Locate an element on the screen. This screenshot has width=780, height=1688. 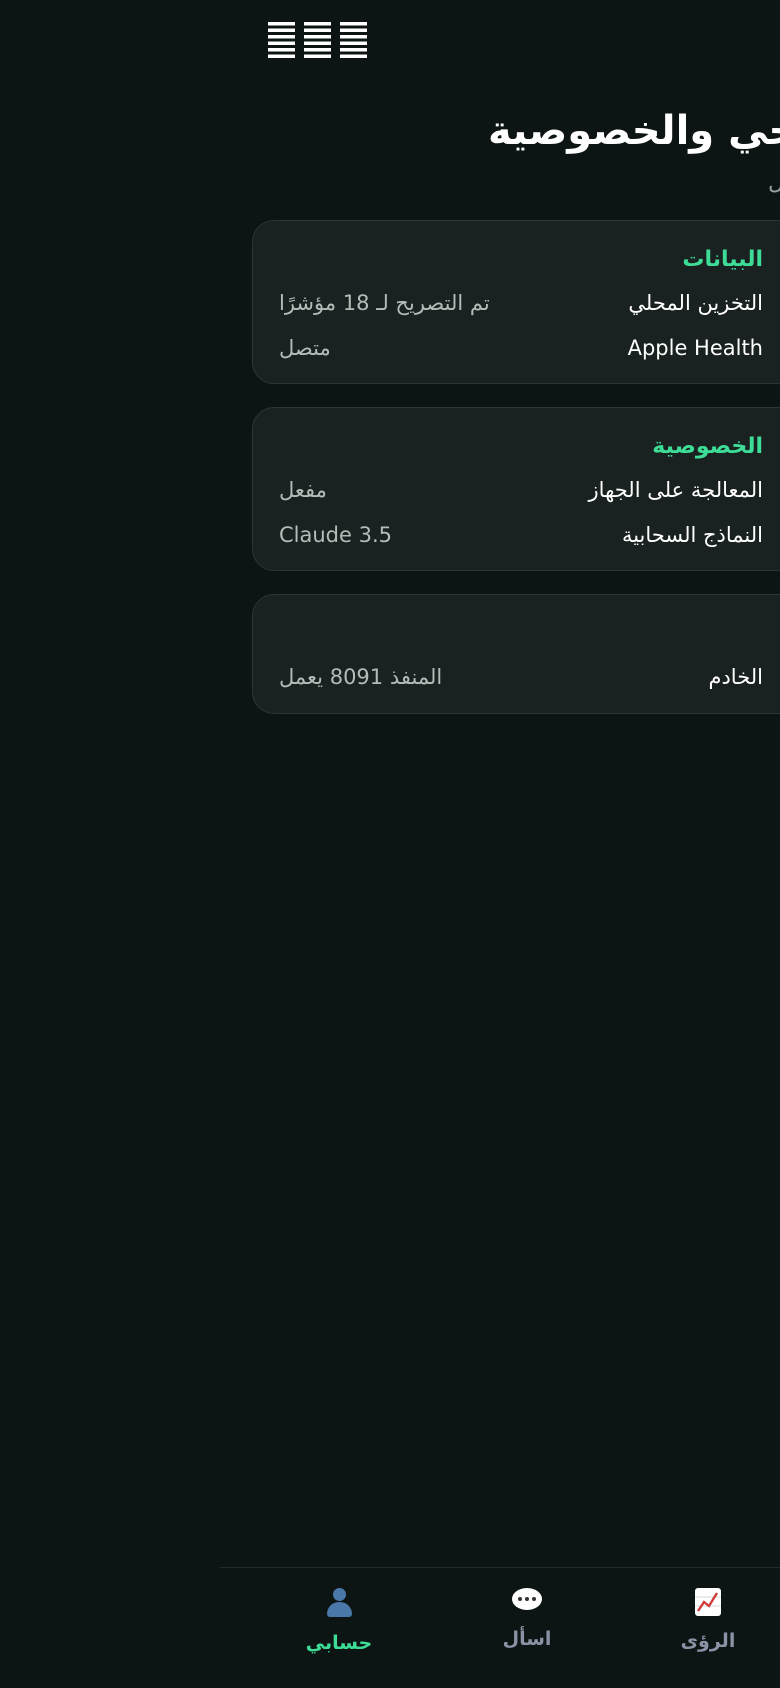
bottom-tab-bar: حسابي اسأل الرؤى is located at coordinates (500, 1627).